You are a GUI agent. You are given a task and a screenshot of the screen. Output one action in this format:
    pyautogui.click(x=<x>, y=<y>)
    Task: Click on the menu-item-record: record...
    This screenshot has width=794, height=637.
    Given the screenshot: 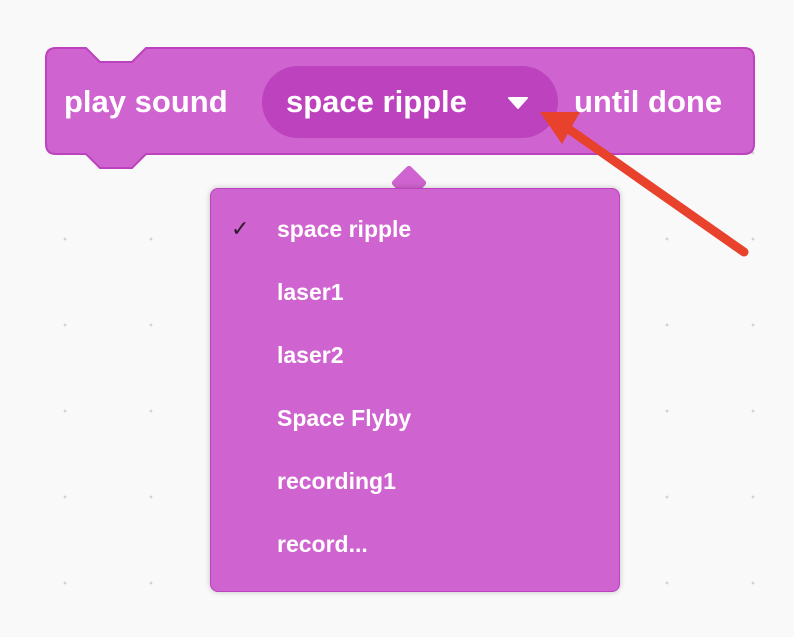 What is the action you would take?
    pyautogui.click(x=415, y=544)
    